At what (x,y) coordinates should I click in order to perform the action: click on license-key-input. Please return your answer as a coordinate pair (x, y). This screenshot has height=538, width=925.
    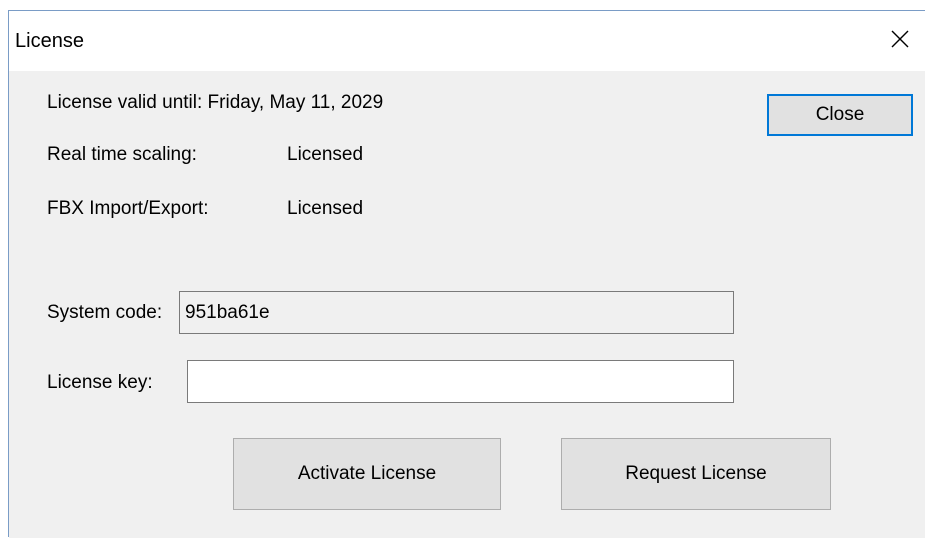
    Looking at the image, I should click on (460, 381).